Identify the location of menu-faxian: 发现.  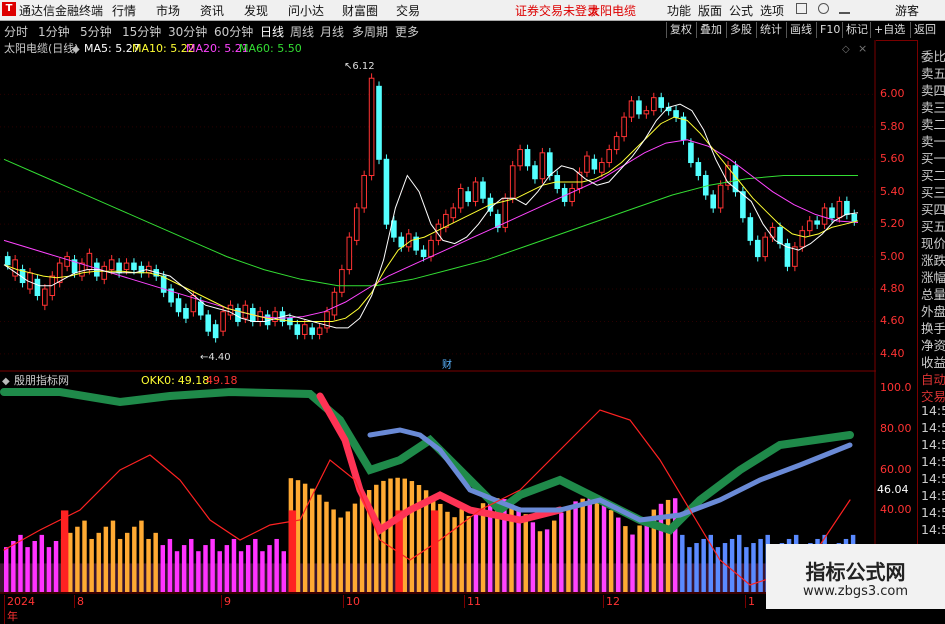
(256, 10).